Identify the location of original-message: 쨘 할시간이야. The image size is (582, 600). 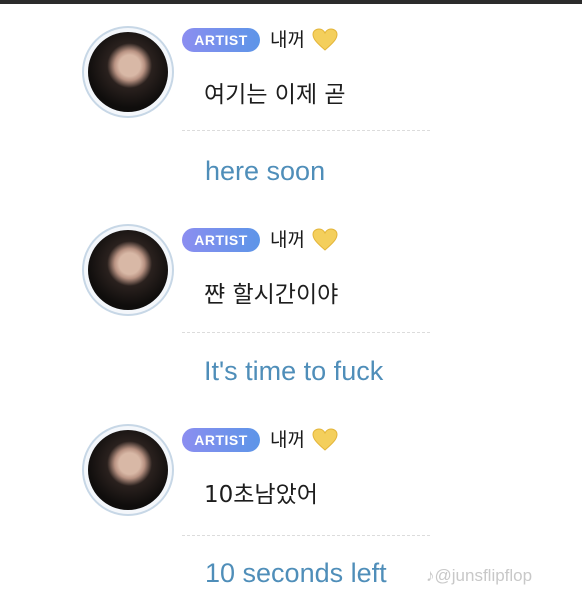
(271, 295).